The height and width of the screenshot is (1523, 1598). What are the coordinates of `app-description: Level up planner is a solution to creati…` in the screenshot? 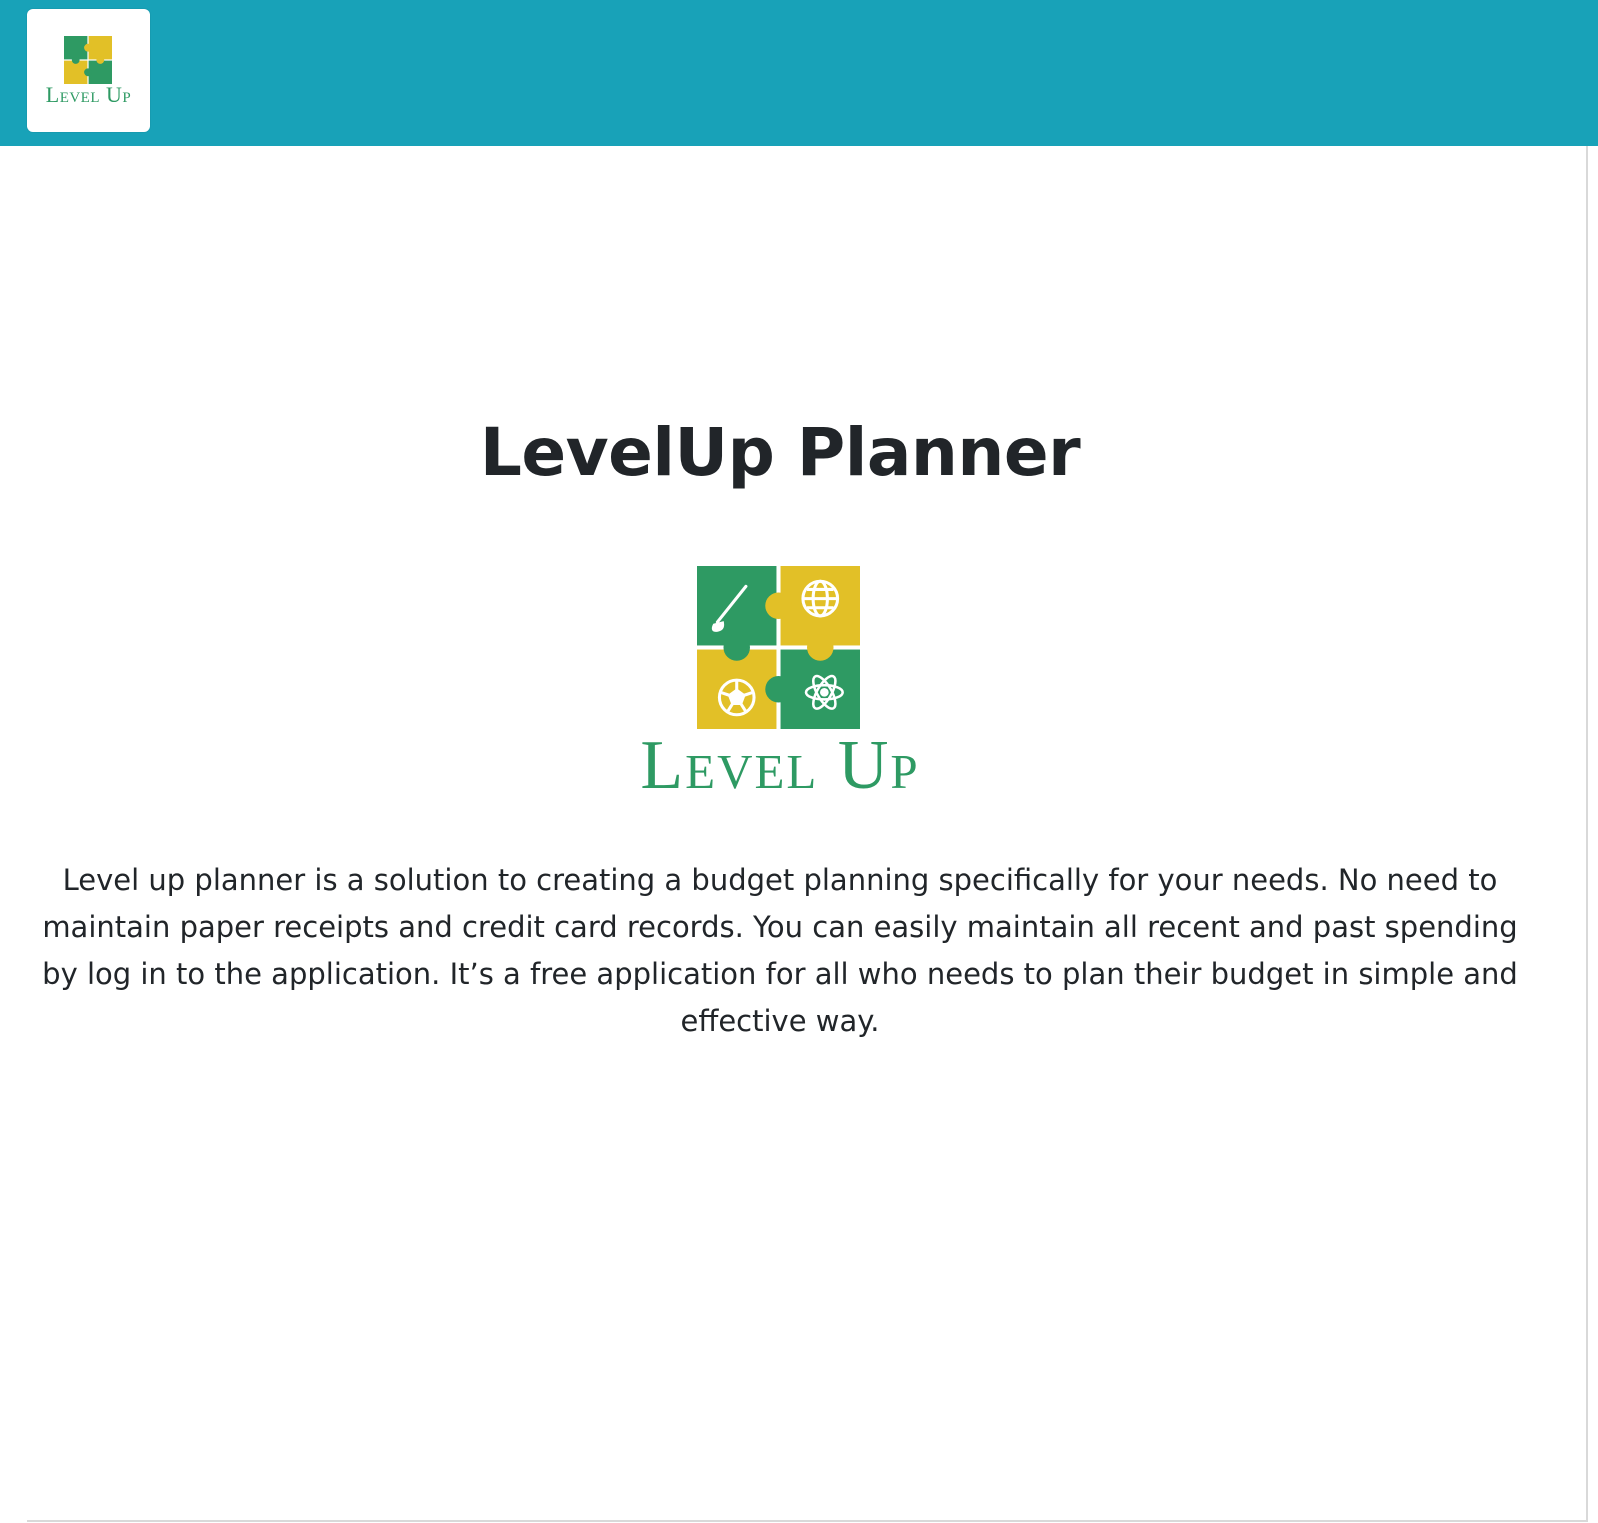 It's located at (780, 950).